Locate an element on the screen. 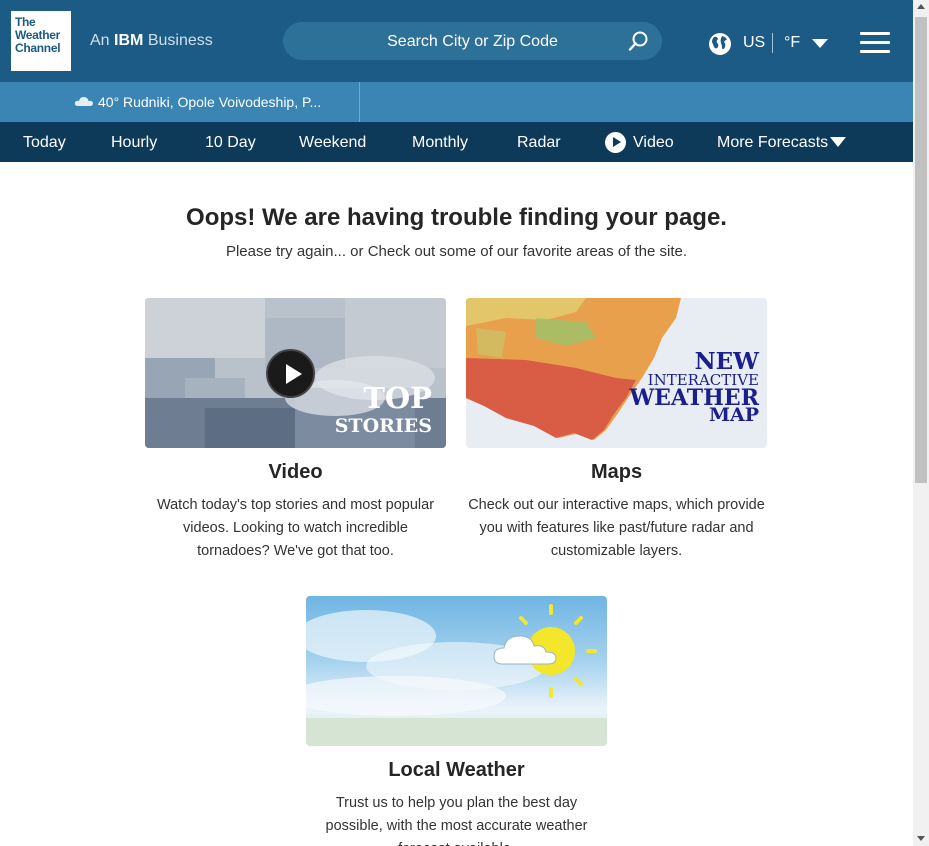 This screenshot has height=846, width=929. nav-radar: Radar is located at coordinates (539, 143).